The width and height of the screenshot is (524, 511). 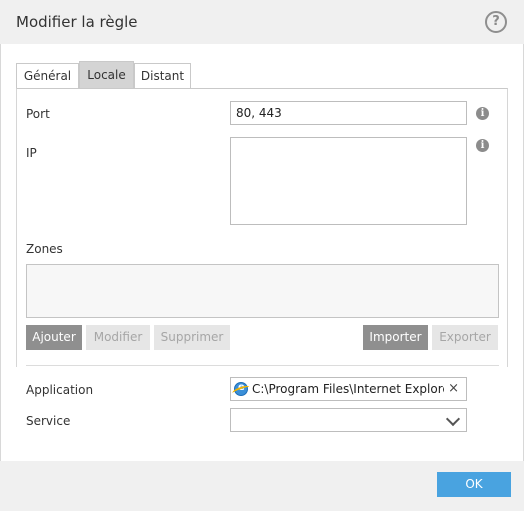 What do you see at coordinates (38, 114) in the screenshot?
I see `port-label: Port` at bounding box center [38, 114].